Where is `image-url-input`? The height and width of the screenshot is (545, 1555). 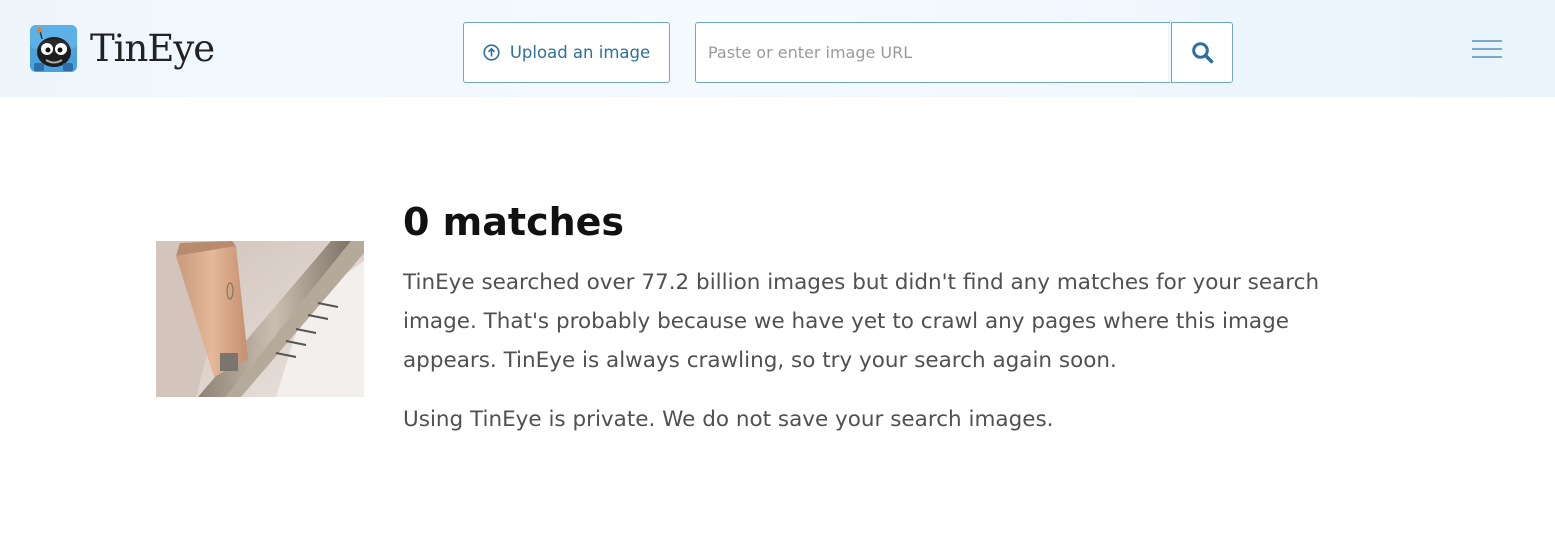
image-url-input is located at coordinates (932, 52).